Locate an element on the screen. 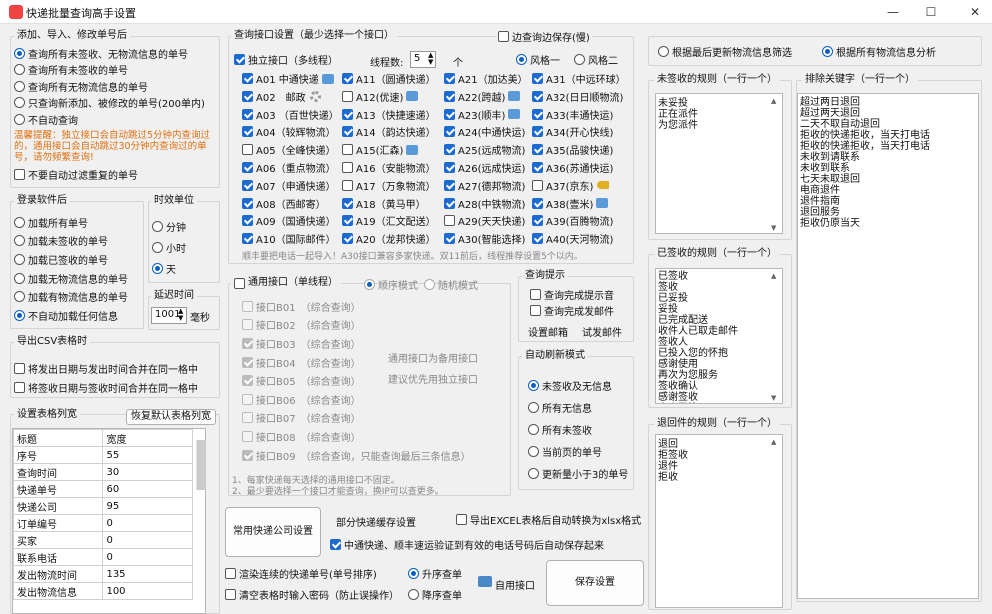 The width and height of the screenshot is (992, 614). carrier-option: A18（黄马甲） is located at coordinates (384, 203).